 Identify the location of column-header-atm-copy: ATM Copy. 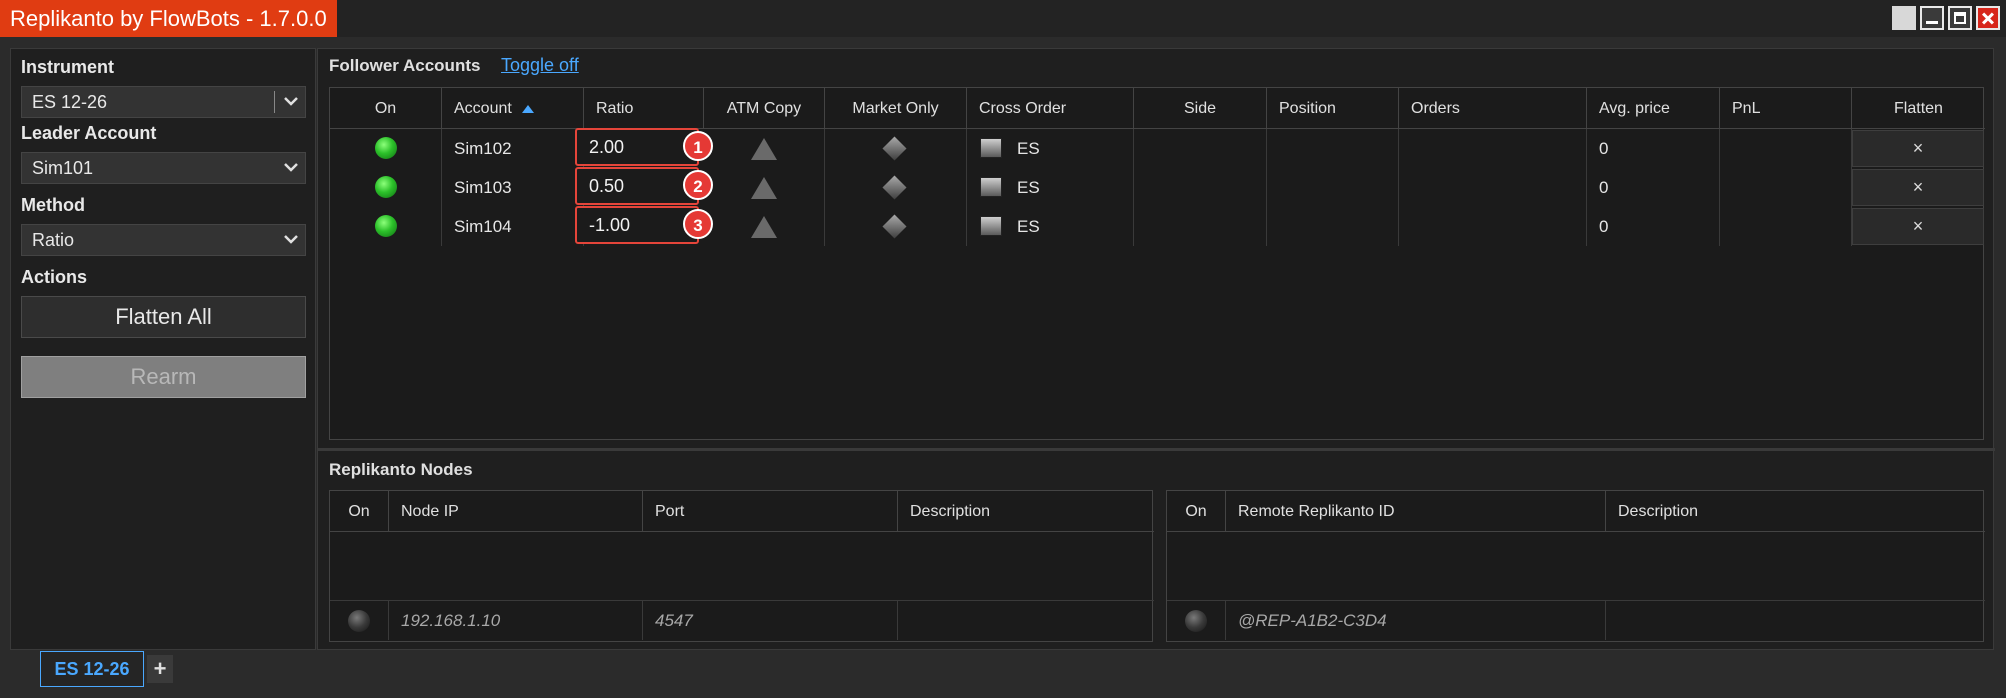
(764, 108).